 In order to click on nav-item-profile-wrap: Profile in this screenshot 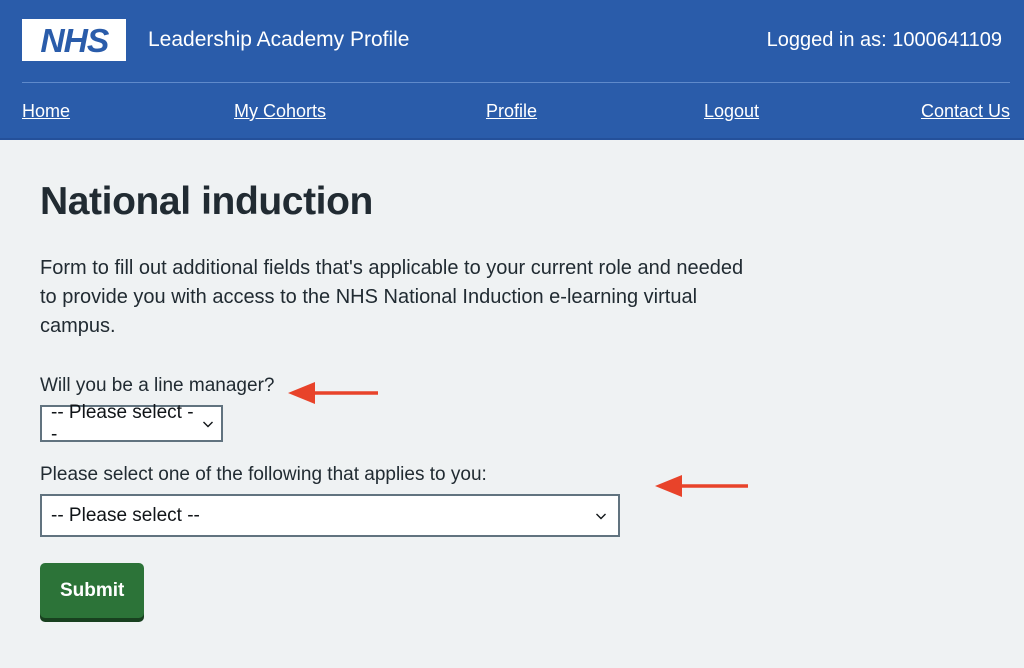, I will do `click(595, 111)`.